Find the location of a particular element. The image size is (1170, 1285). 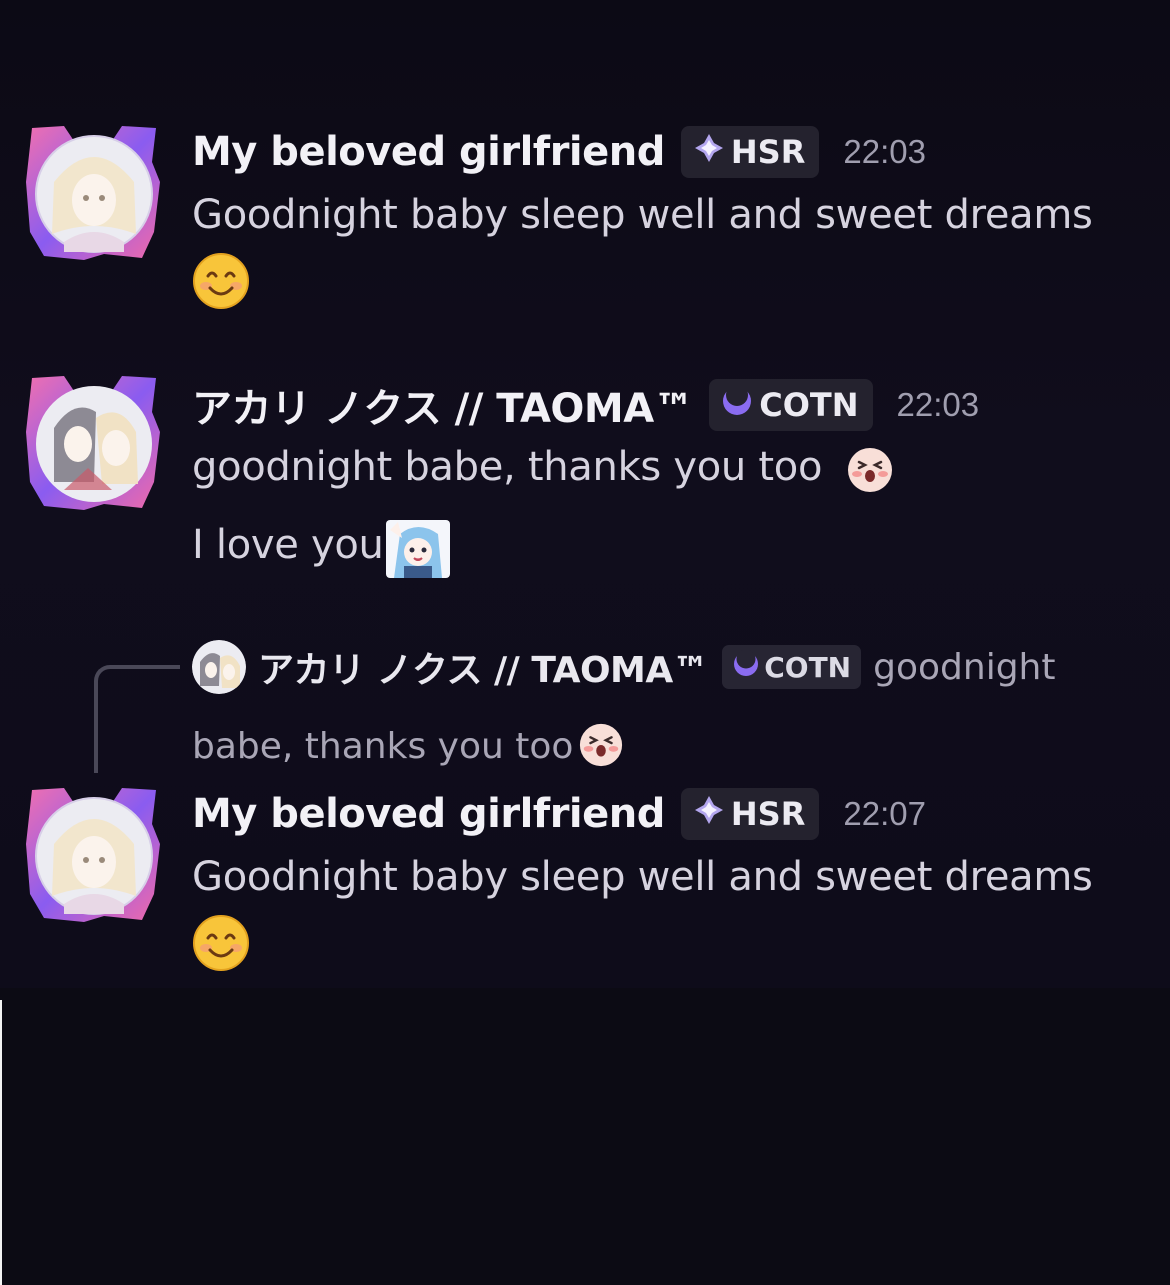

waving-anime-girl-emoji is located at coordinates (418, 551).